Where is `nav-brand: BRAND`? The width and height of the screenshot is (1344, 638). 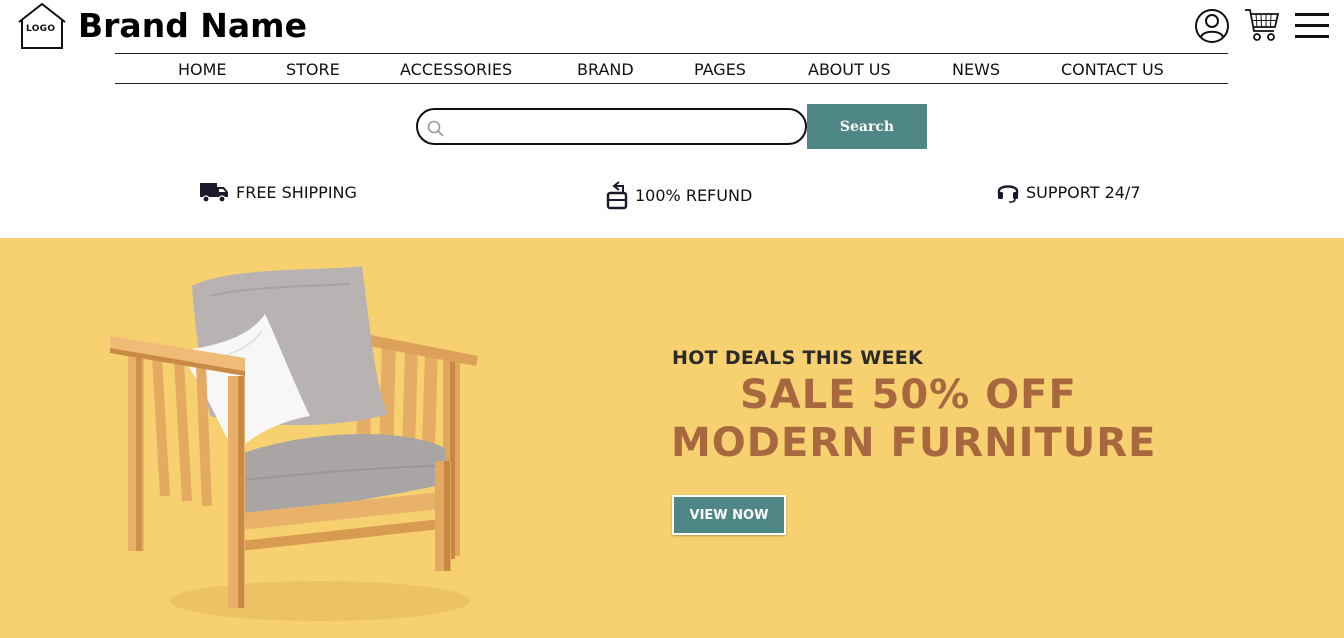
nav-brand: BRAND is located at coordinates (605, 69).